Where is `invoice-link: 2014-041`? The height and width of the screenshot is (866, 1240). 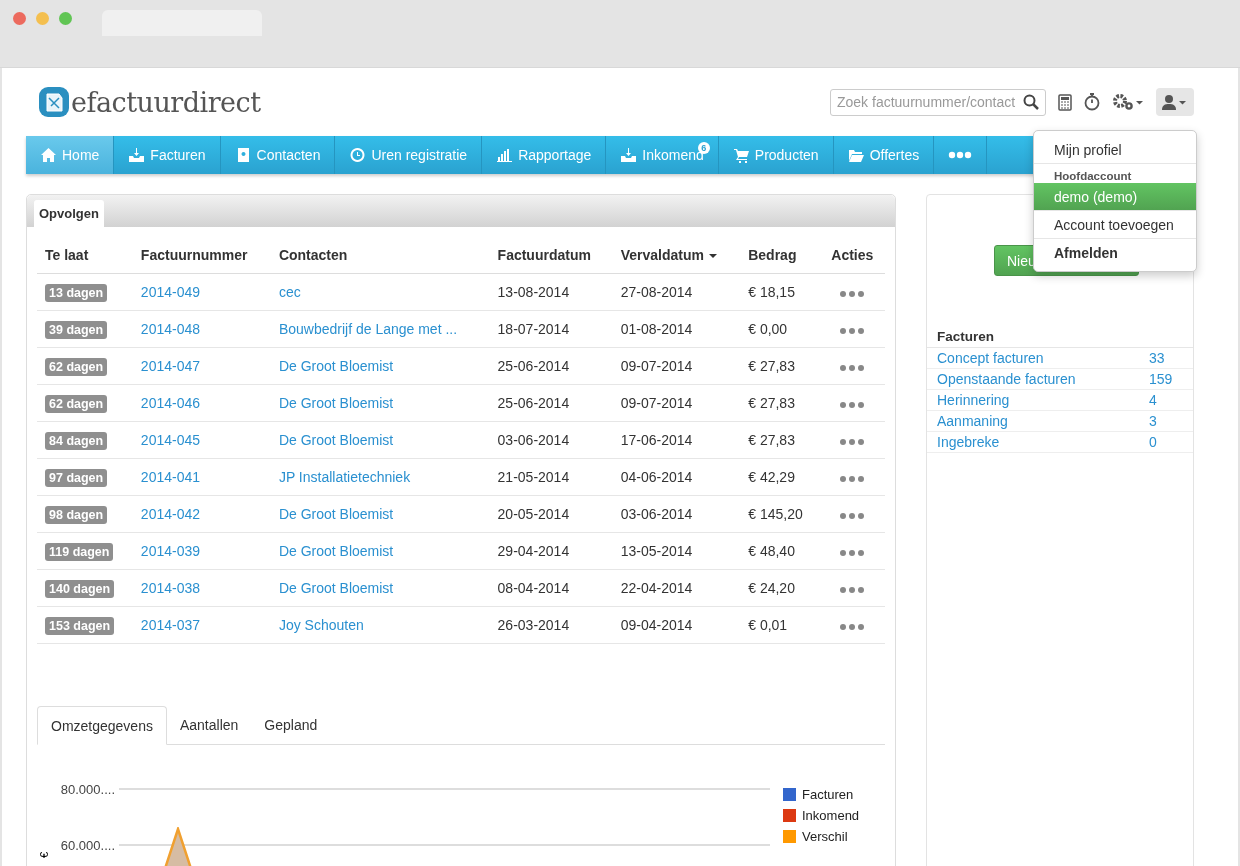
invoice-link: 2014-041 is located at coordinates (170, 477).